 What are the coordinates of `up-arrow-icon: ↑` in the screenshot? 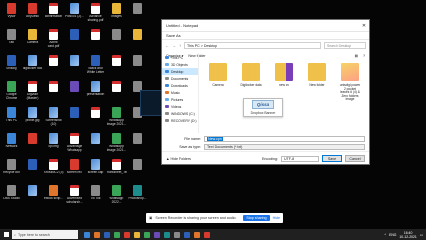 It's located at (180, 45).